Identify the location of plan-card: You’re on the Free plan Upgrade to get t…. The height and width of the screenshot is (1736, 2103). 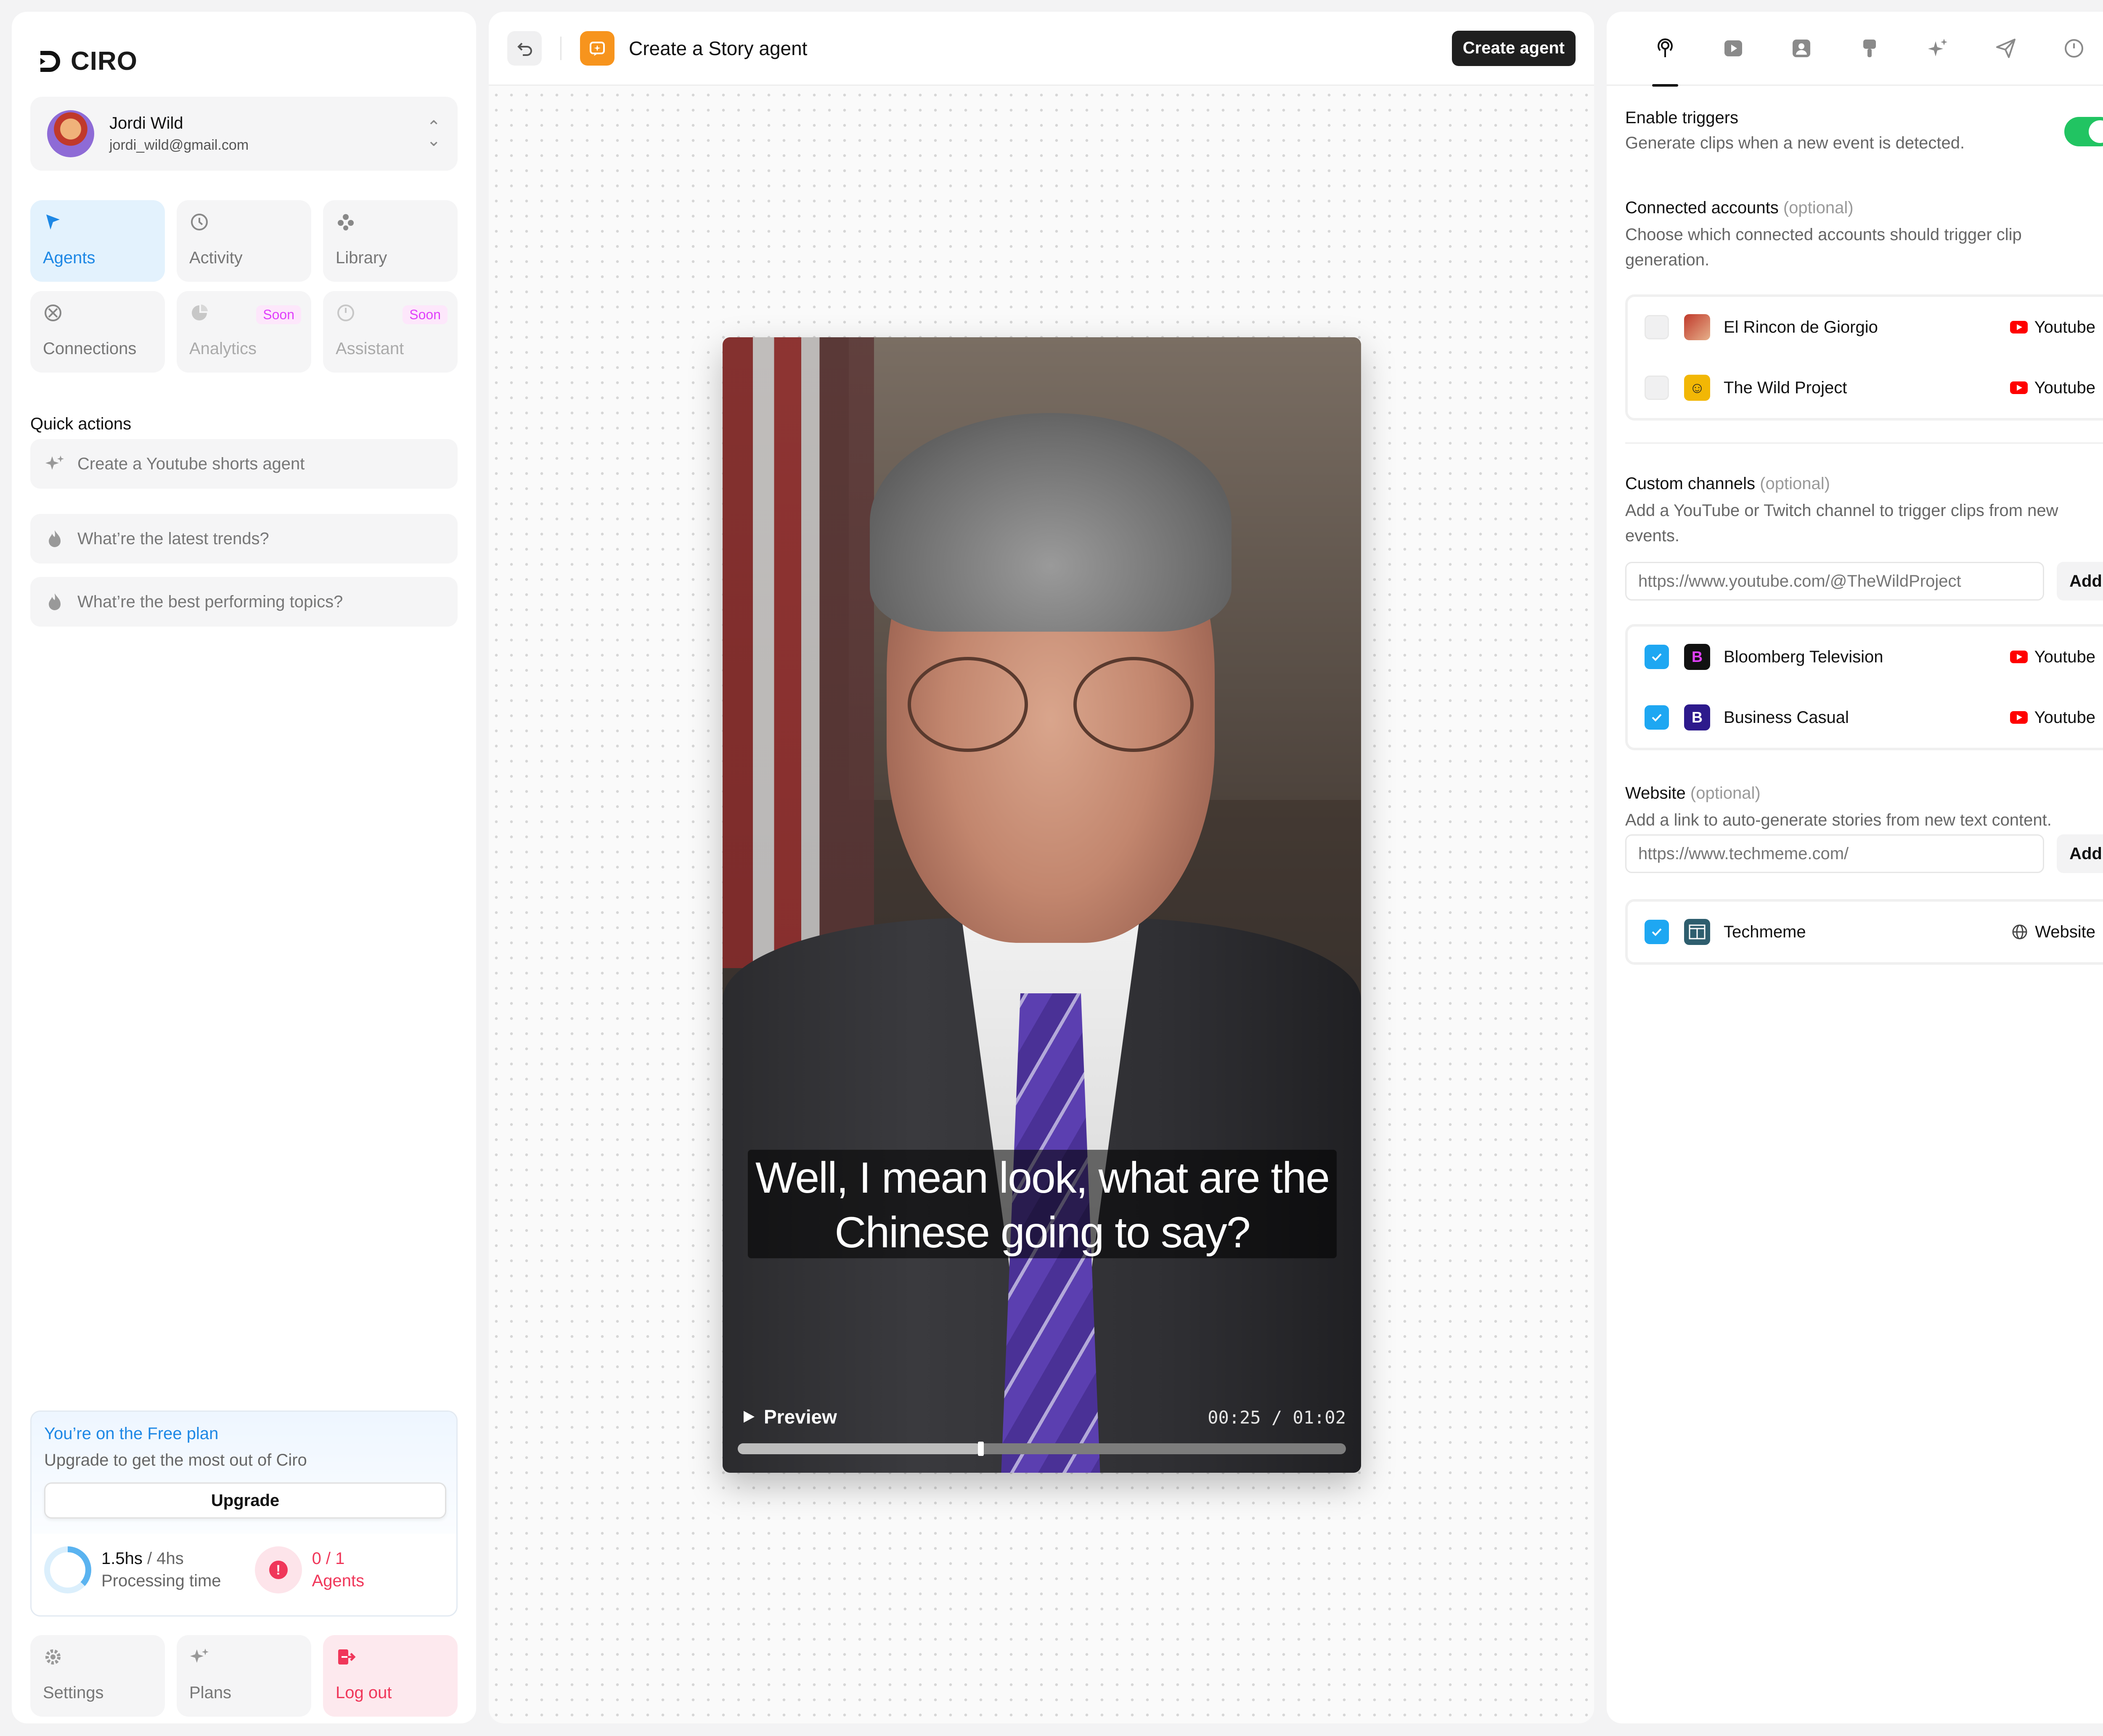
(244, 1513).